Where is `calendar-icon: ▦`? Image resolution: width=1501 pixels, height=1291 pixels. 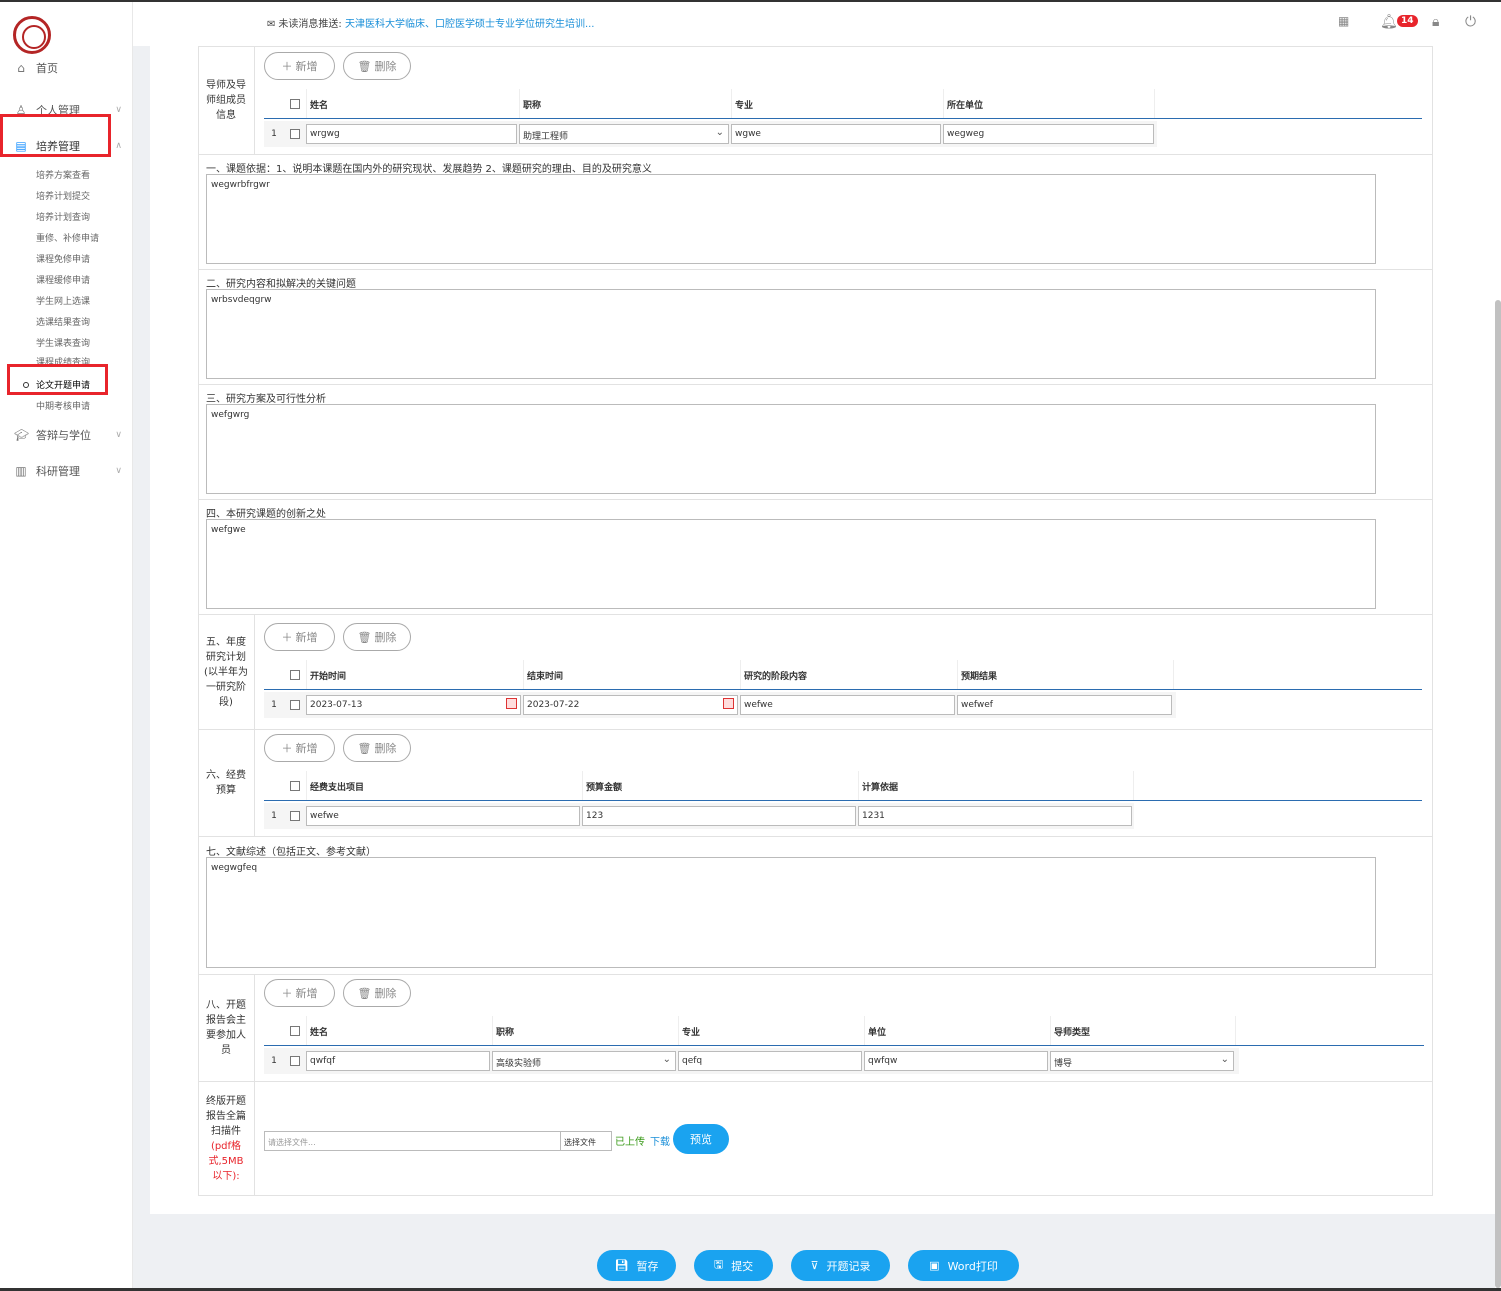
calendar-icon: ▦ is located at coordinates (1343, 21).